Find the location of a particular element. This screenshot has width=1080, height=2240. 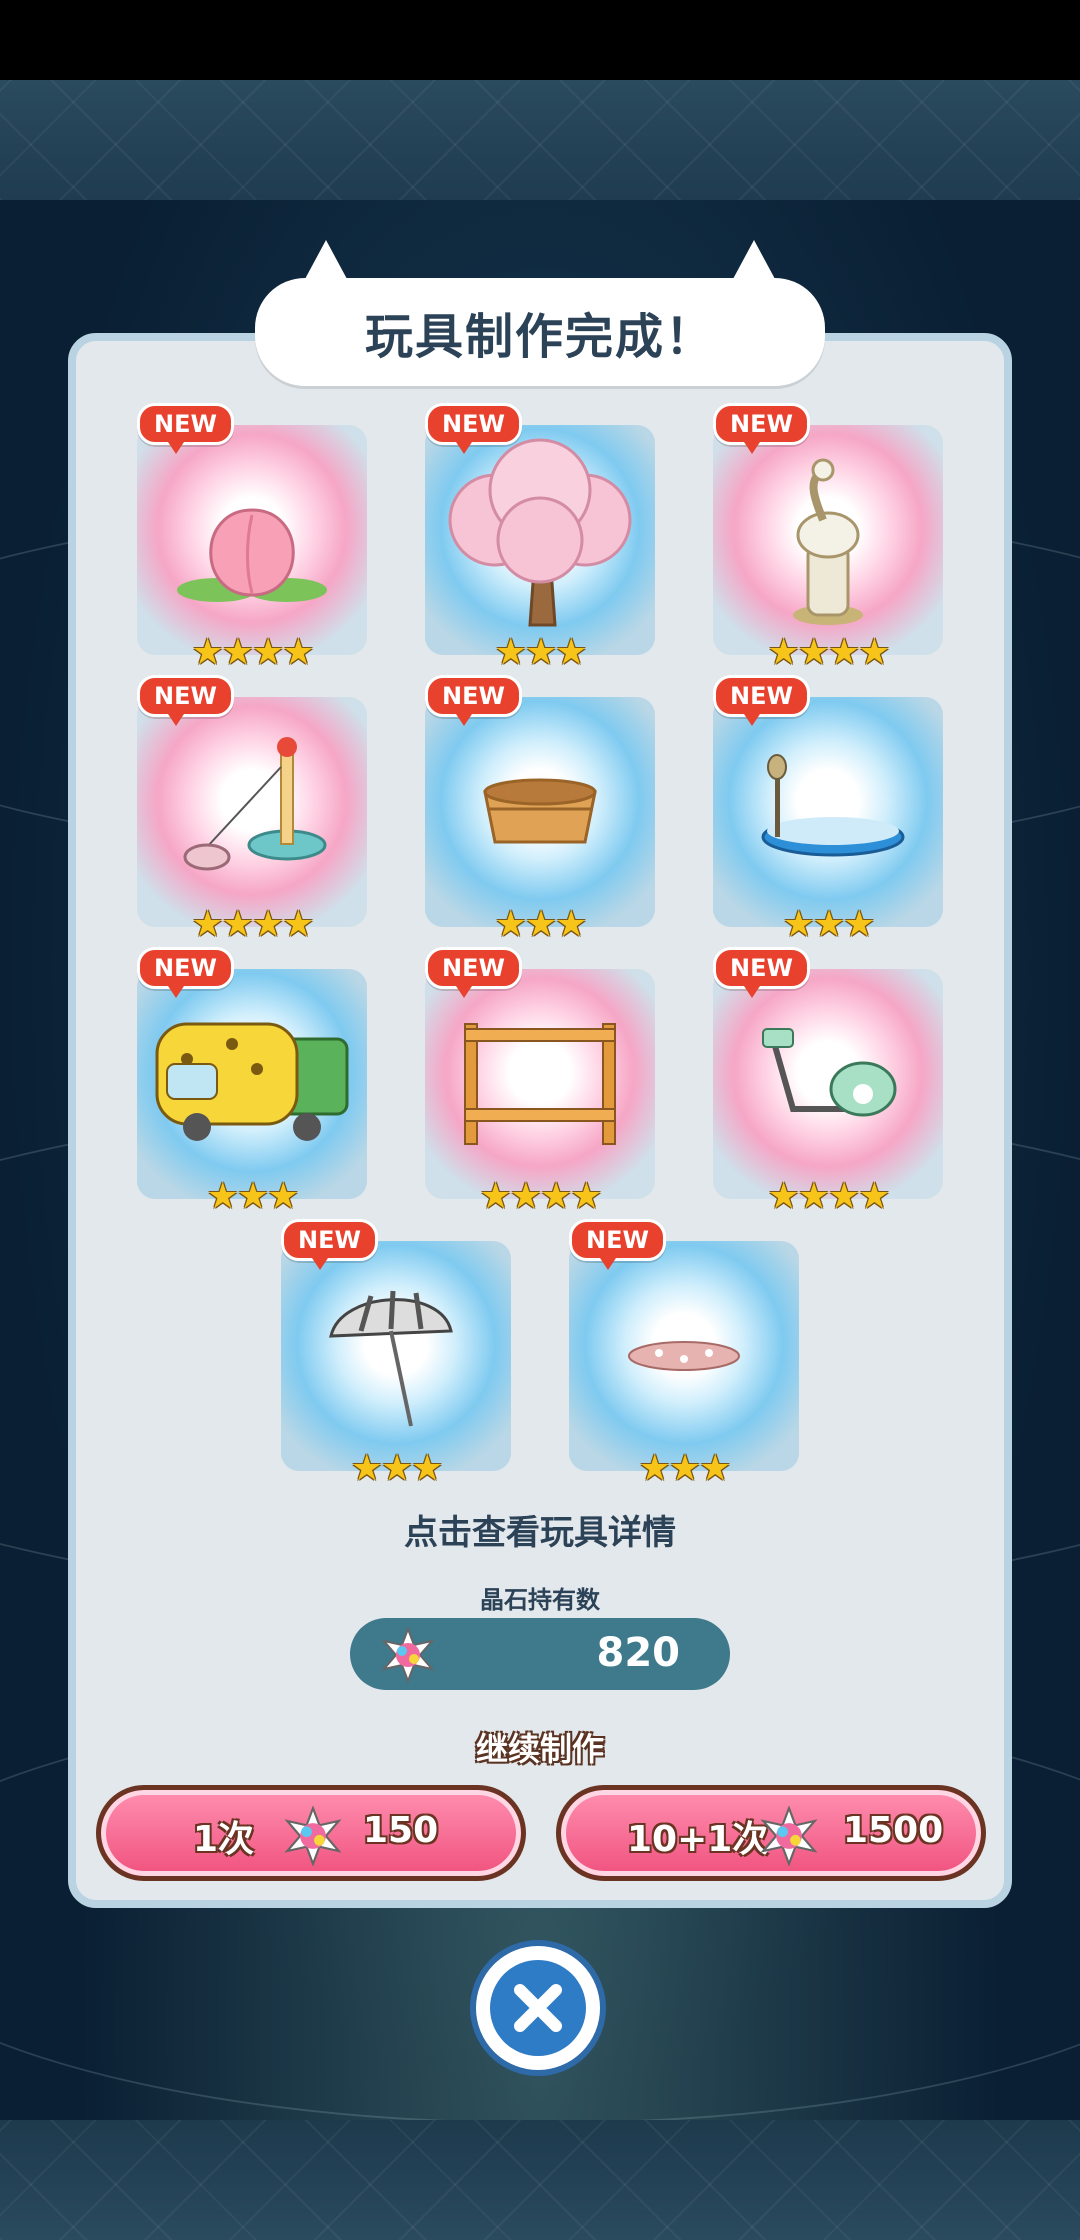

petal-mat-icon is located at coordinates (684, 1356).